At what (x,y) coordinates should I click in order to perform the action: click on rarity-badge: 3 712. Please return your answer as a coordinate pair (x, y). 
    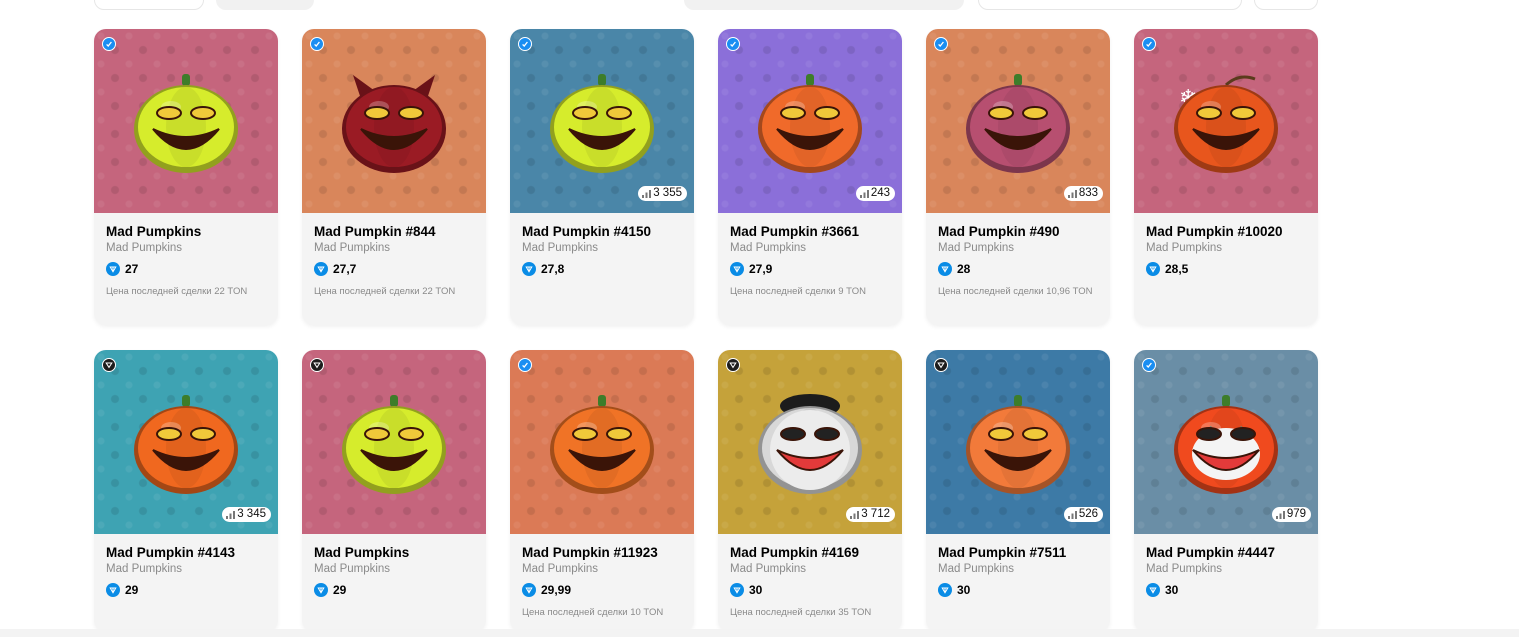
    Looking at the image, I should click on (870, 514).